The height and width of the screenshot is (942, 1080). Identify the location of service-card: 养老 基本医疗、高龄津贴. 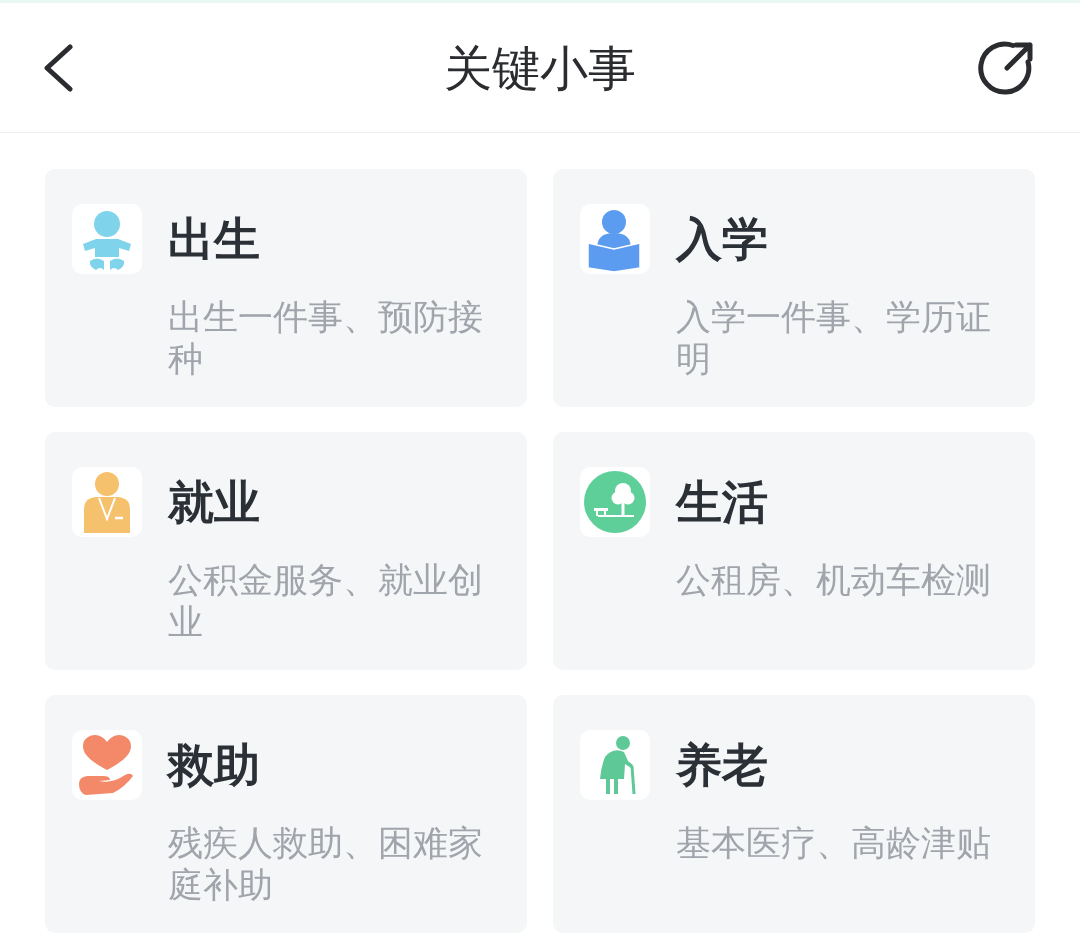
(794, 814).